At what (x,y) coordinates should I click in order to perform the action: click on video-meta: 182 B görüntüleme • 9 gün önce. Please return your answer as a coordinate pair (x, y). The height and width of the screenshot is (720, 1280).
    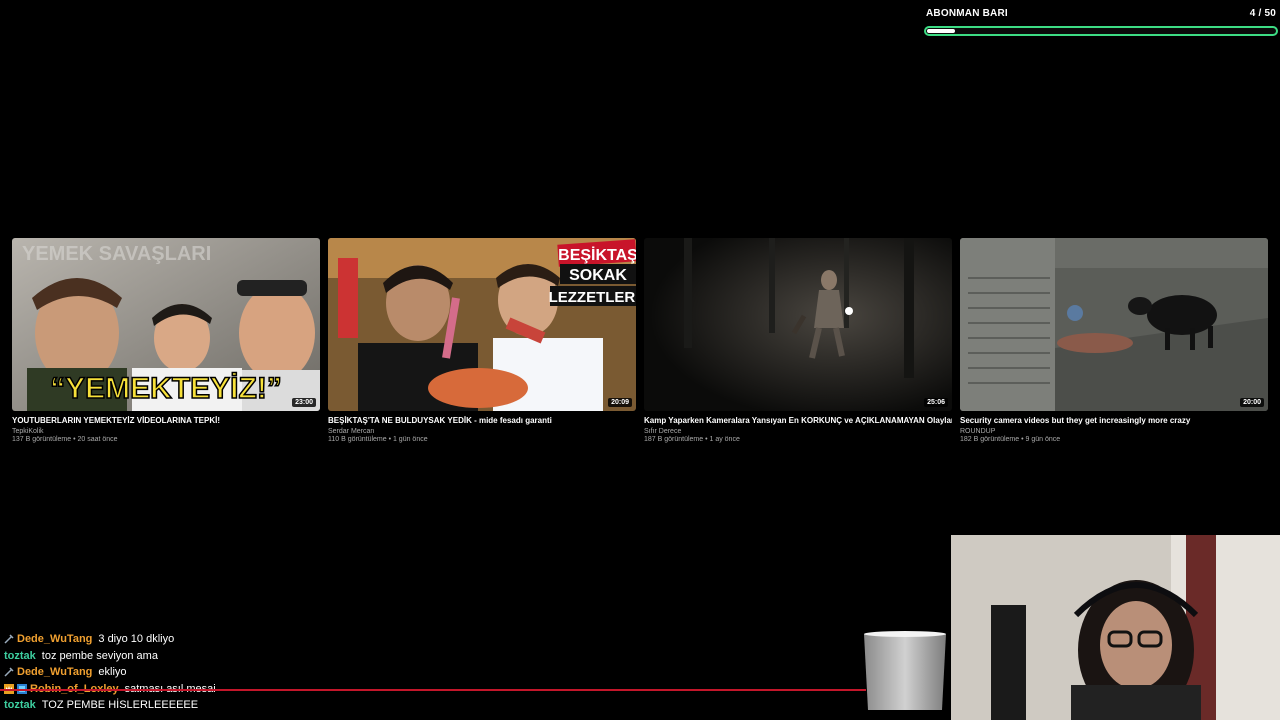
    Looking at the image, I should click on (1010, 439).